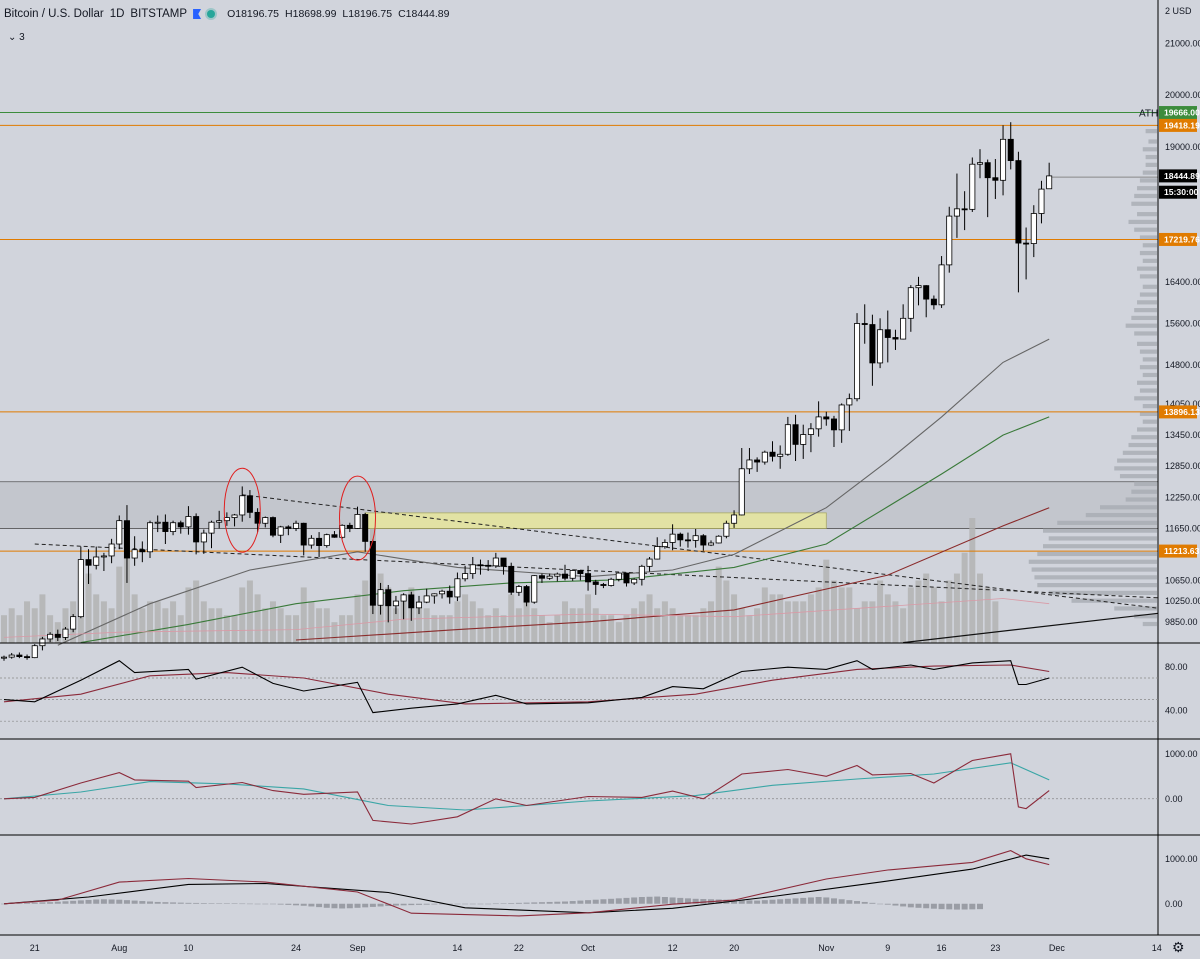 This screenshot has width=1200, height=959. Describe the element at coordinates (1182, 466) in the screenshot. I see `y-tick-label: 12850.00` at that location.